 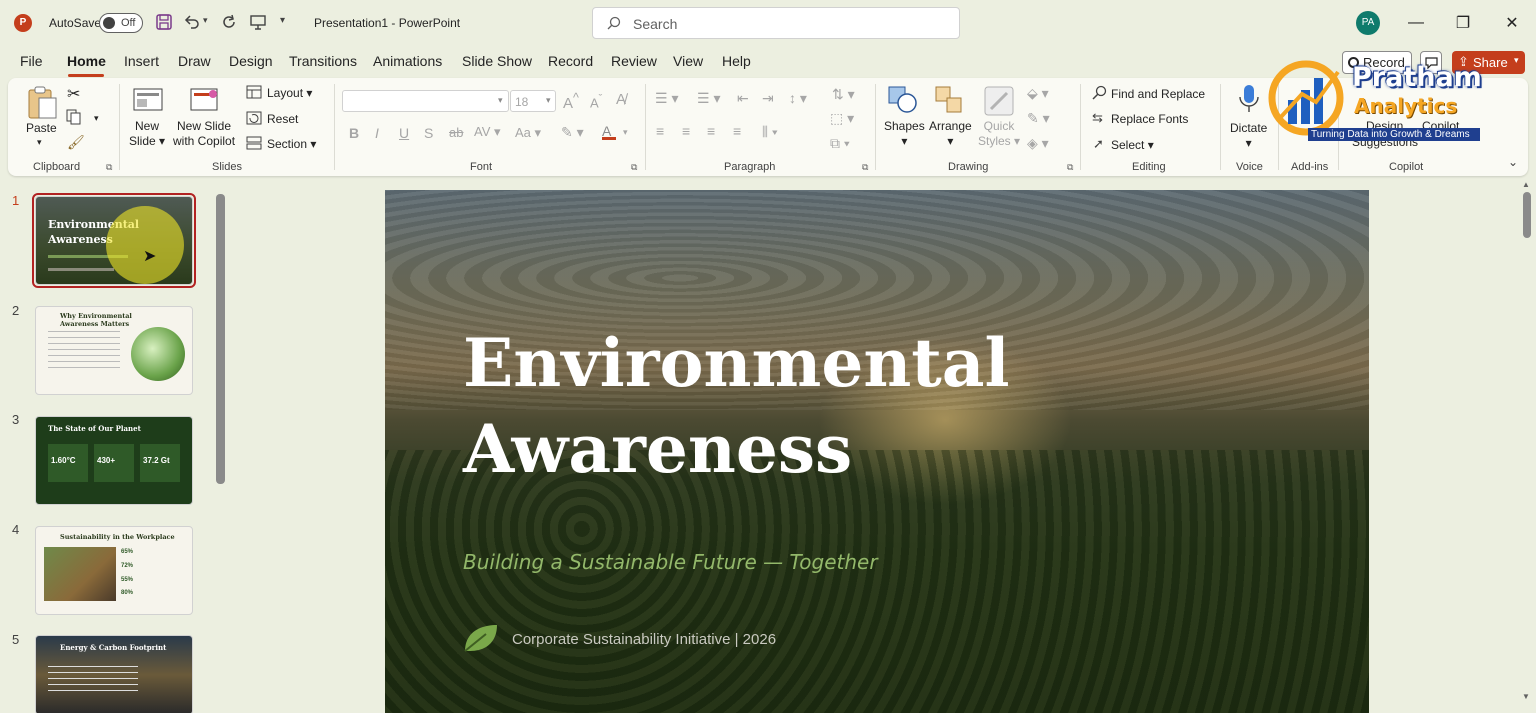 I want to click on shape-effects-icon: ◈ ▾, so click(x=1038, y=143).